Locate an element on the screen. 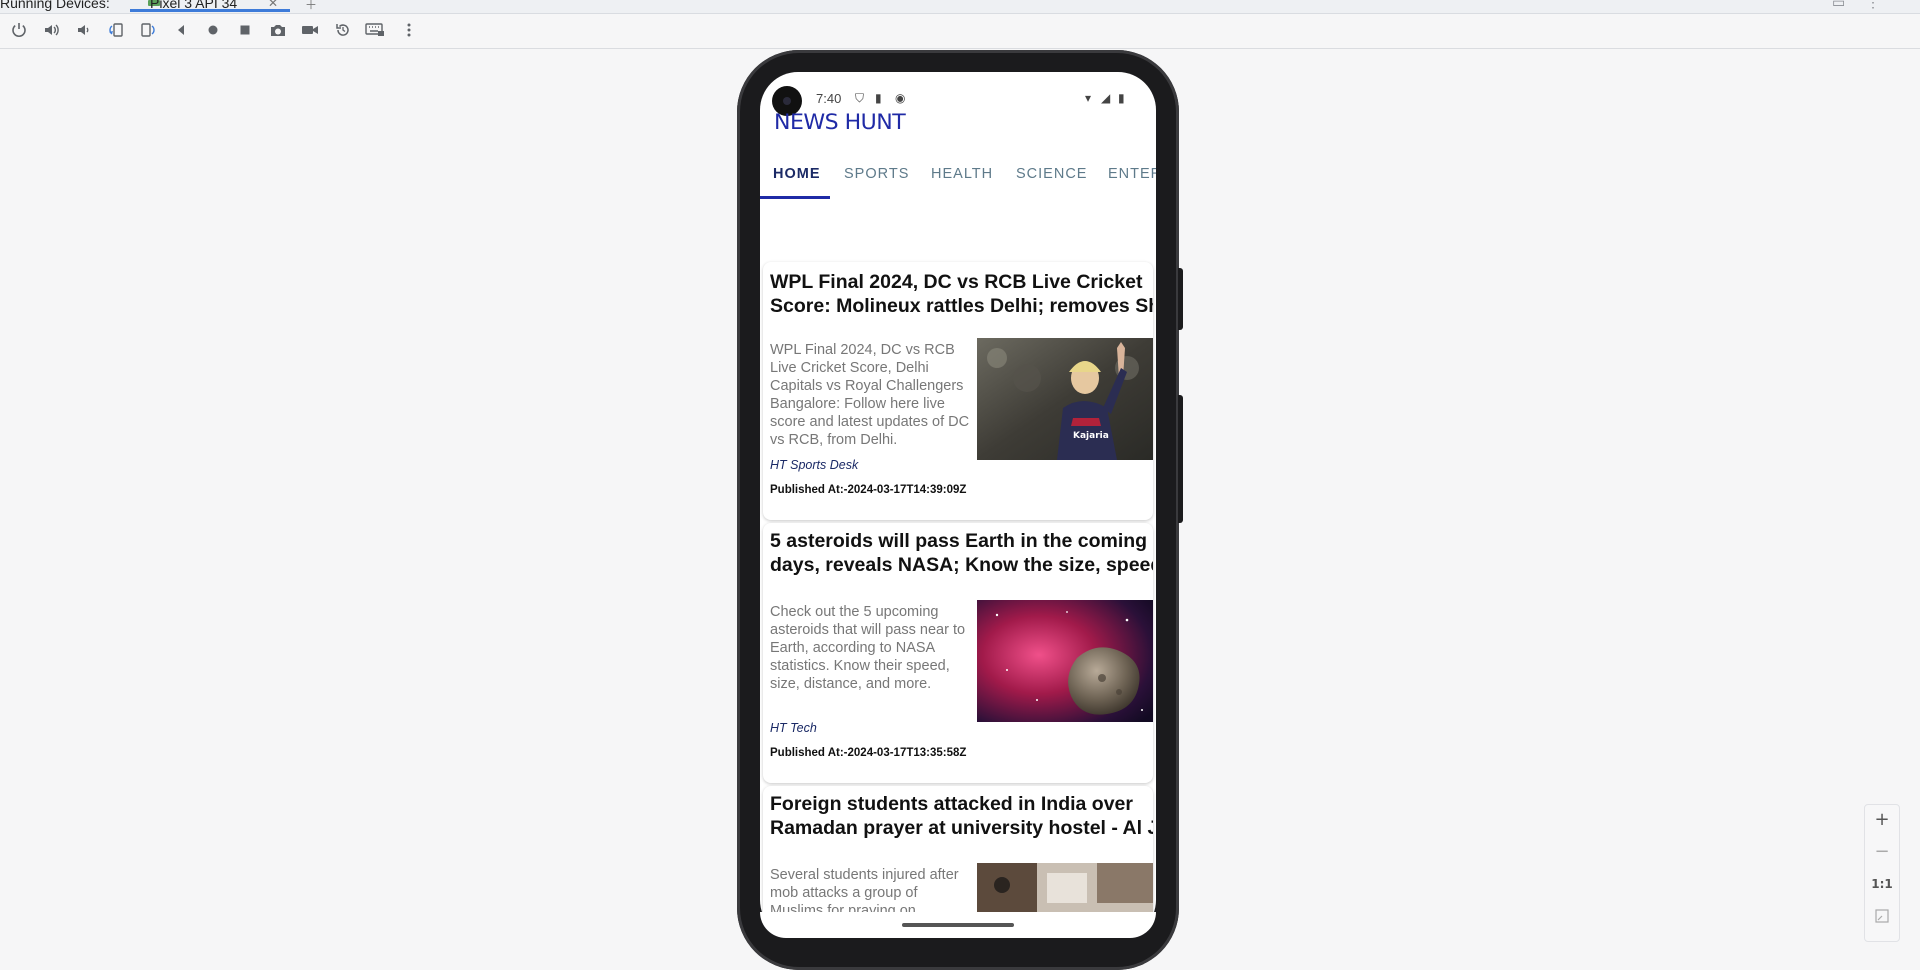 This screenshot has height=970, width=1920. battery-icon: ▮ is located at coordinates (1121, 98).